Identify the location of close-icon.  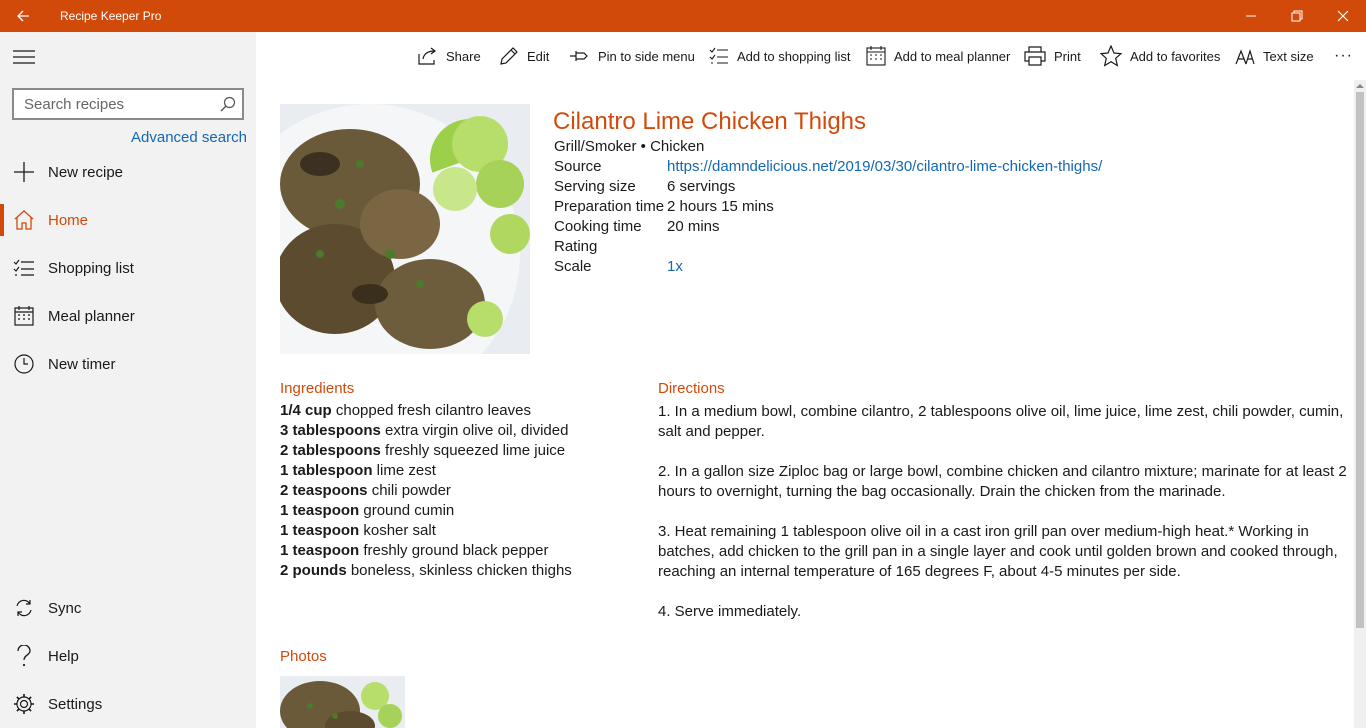
(1343, 16).